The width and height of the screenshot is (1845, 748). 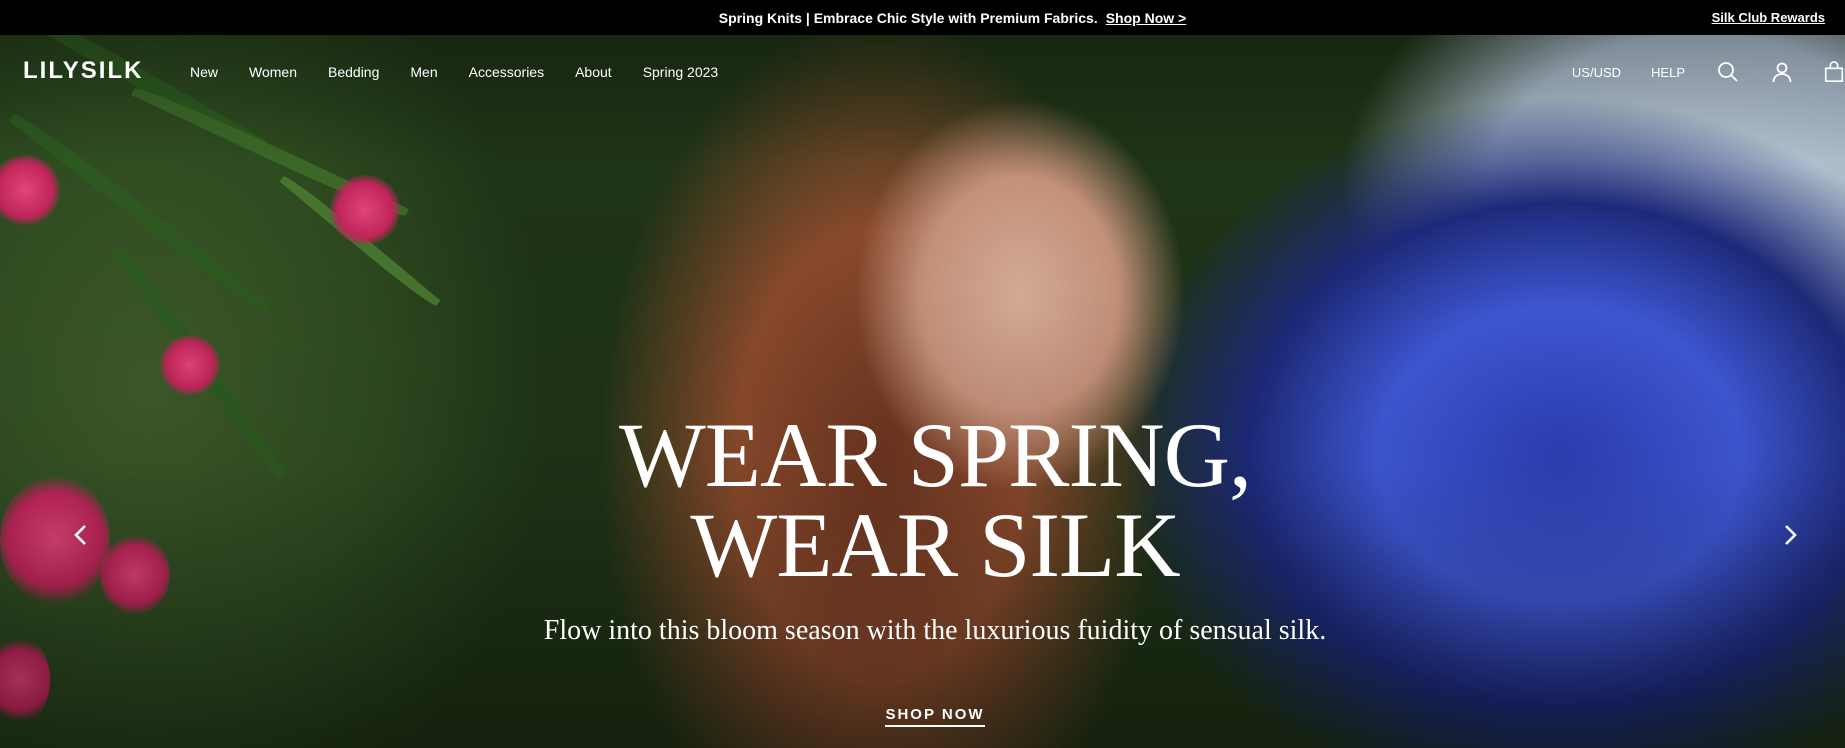 I want to click on search-icon, so click(x=1728, y=72).